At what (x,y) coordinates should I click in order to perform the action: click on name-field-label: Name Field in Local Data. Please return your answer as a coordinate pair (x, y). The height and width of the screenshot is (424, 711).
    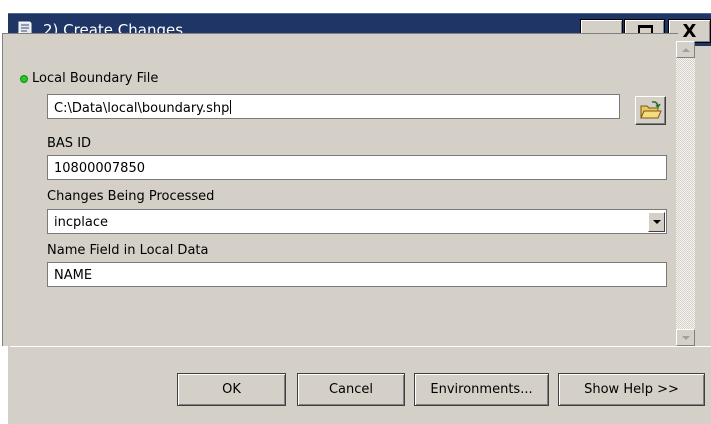
    Looking at the image, I should click on (128, 250).